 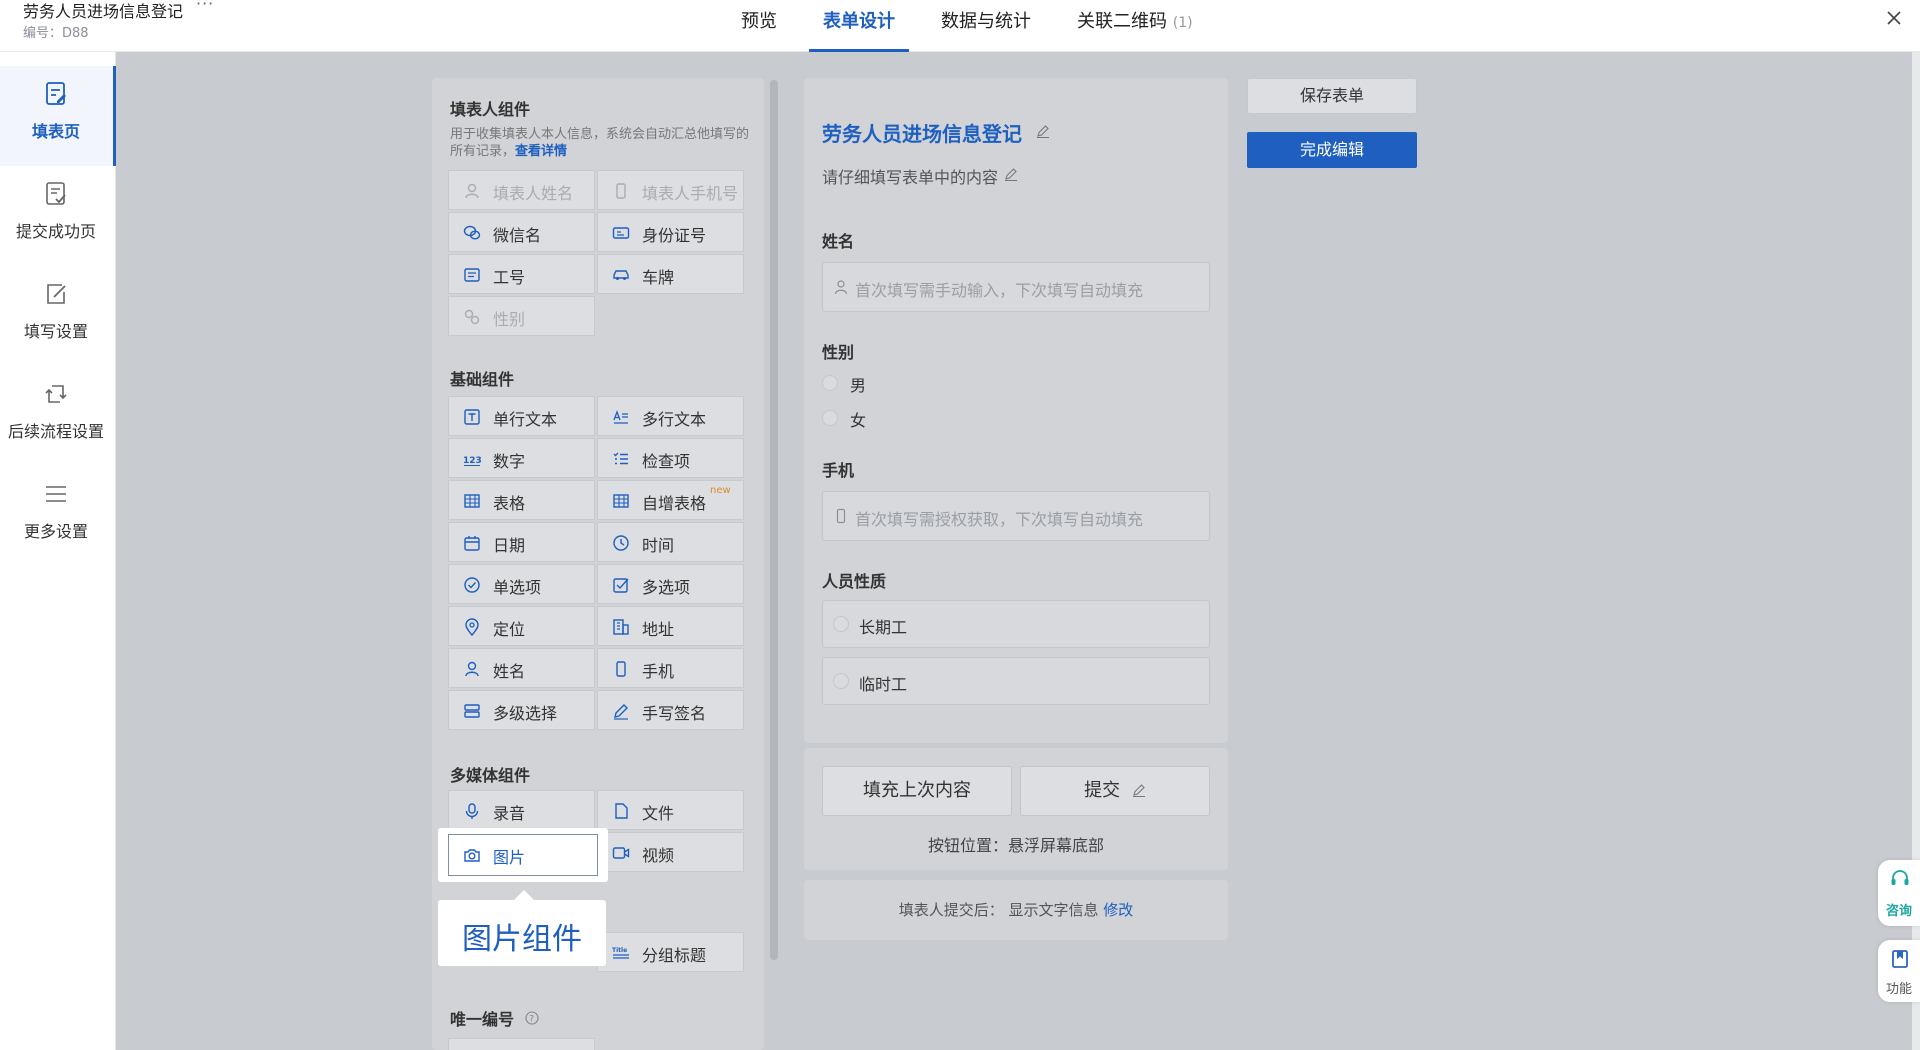 I want to click on comp-group-title: Title 分组标题, so click(x=670, y=952).